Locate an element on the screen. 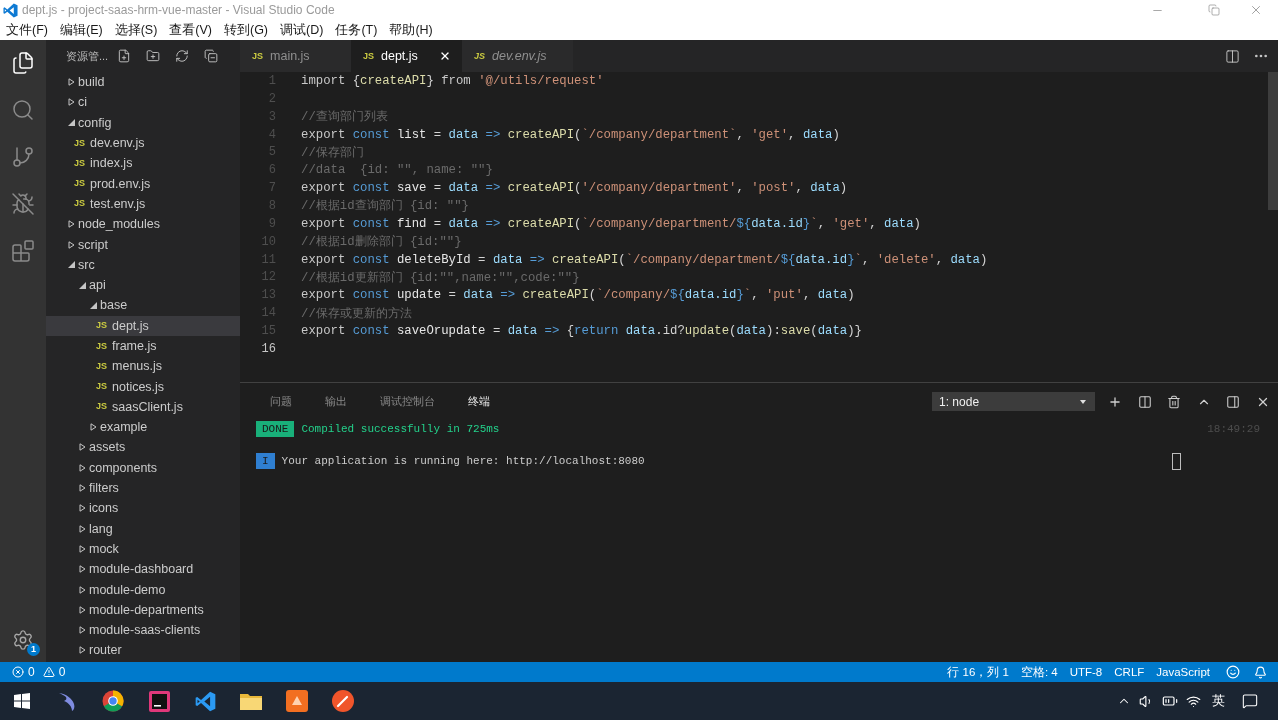 The width and height of the screenshot is (1278, 720). status-item: CRLF is located at coordinates (1129, 672).